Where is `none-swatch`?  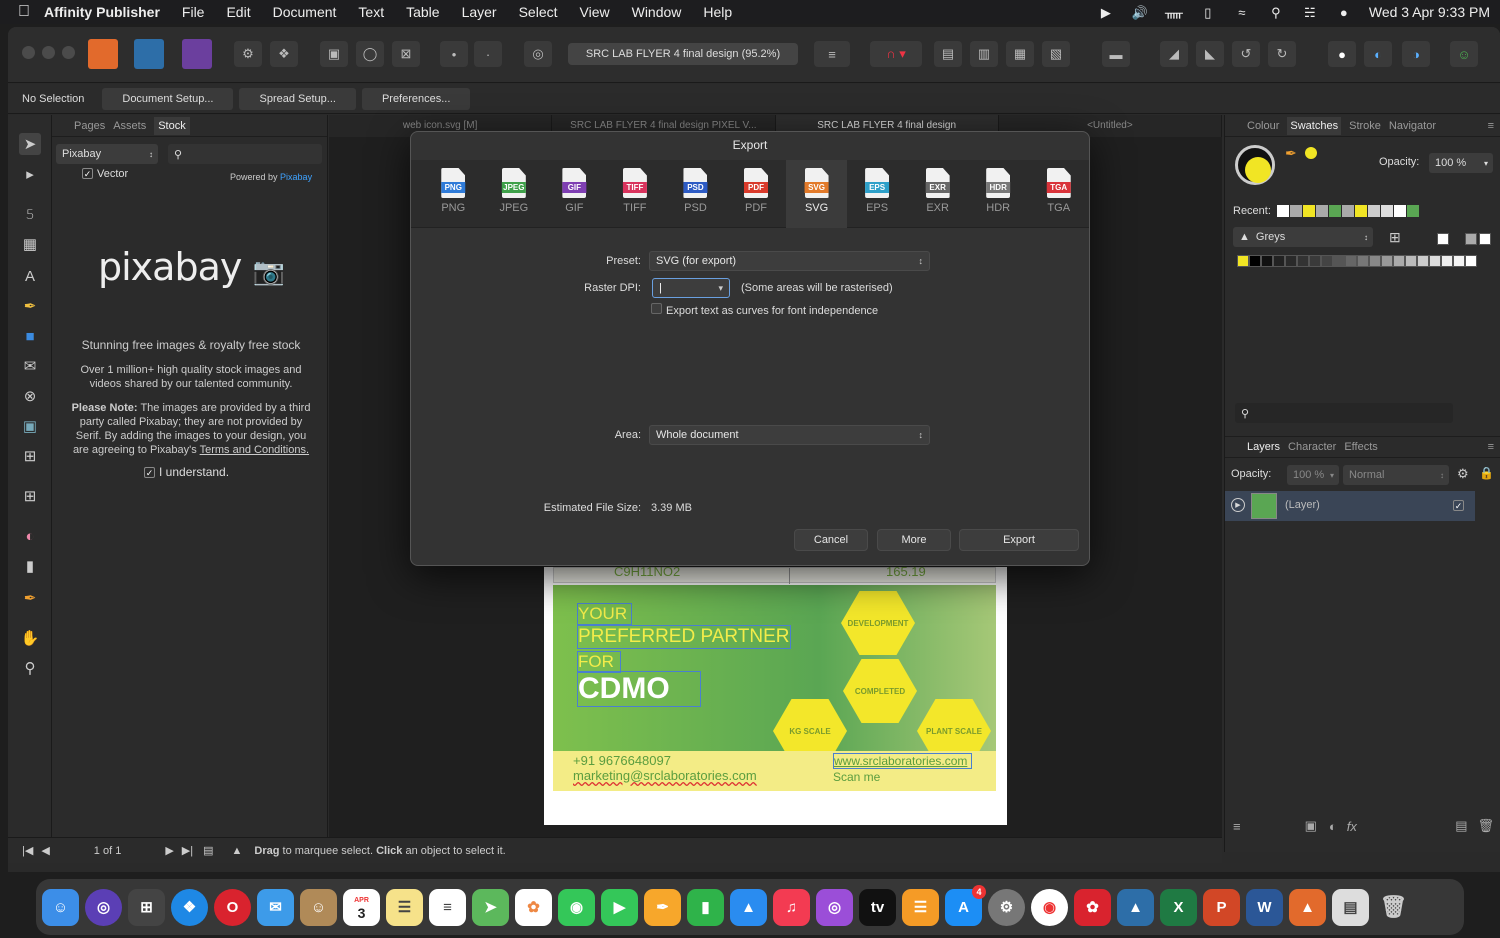 none-swatch is located at coordinates (1443, 239).